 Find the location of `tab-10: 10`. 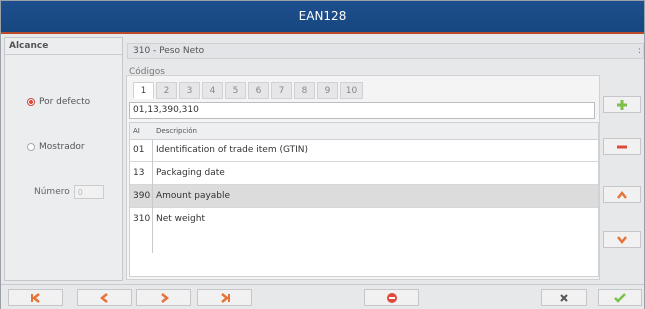

tab-10: 10 is located at coordinates (351, 90).